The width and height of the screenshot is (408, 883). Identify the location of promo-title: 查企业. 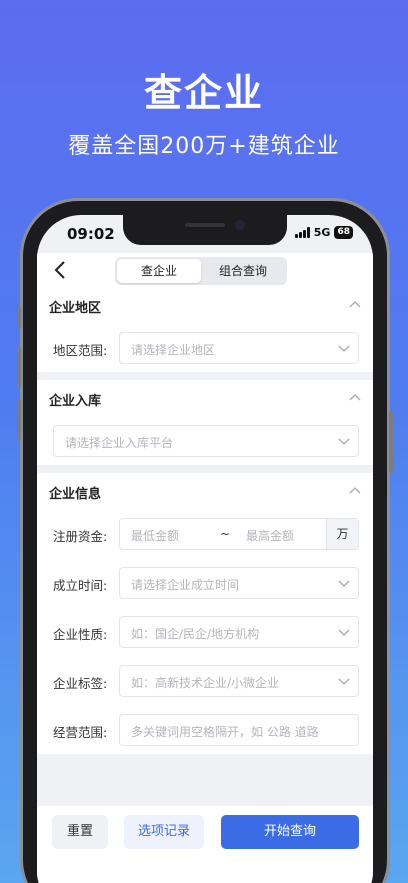
(203, 93).